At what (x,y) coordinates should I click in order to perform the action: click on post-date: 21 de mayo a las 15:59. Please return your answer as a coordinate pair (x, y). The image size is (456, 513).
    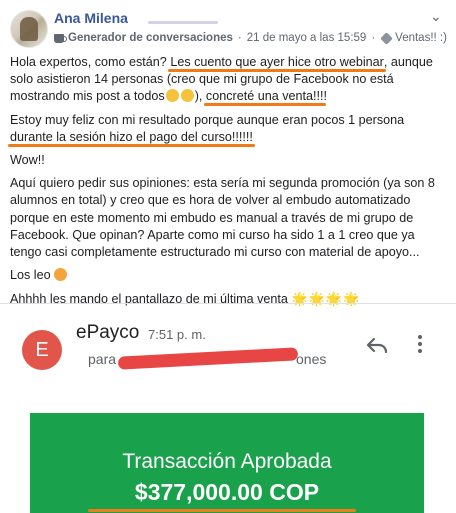
    Looking at the image, I should click on (307, 38).